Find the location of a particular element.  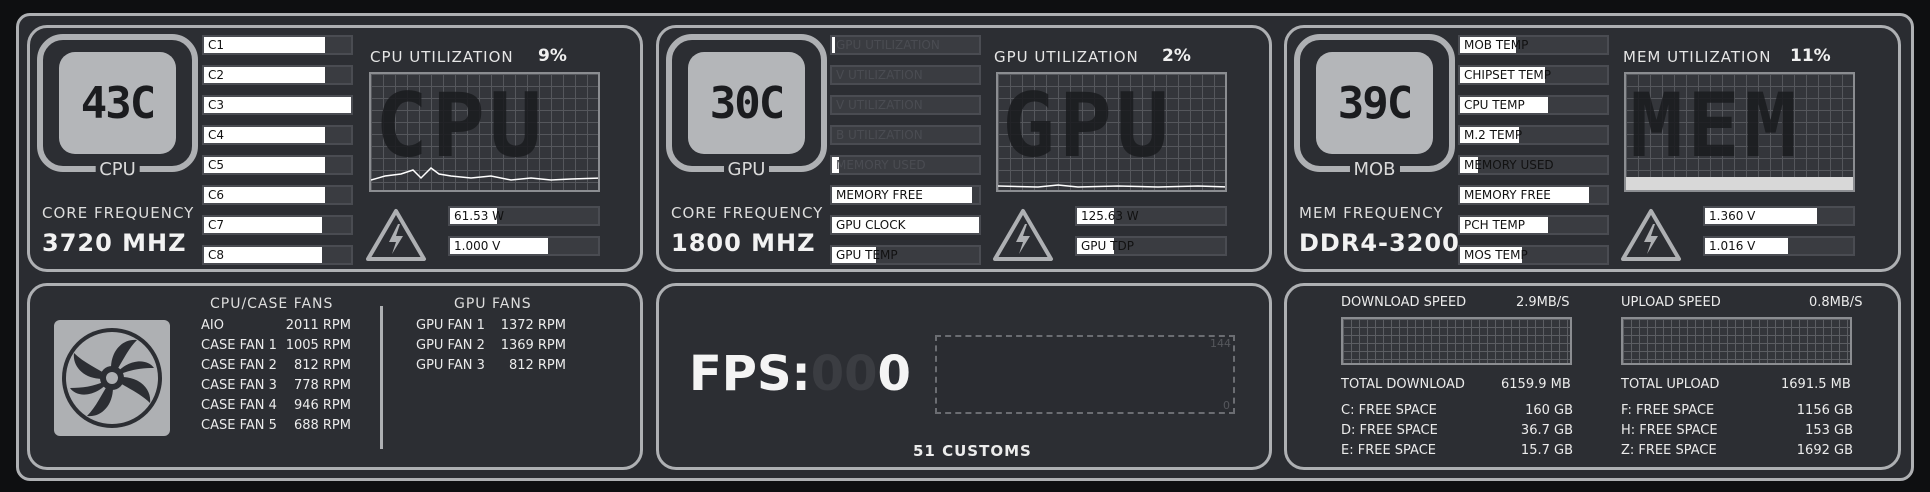

fps-scale-min: 0 is located at coordinates (1226, 405).